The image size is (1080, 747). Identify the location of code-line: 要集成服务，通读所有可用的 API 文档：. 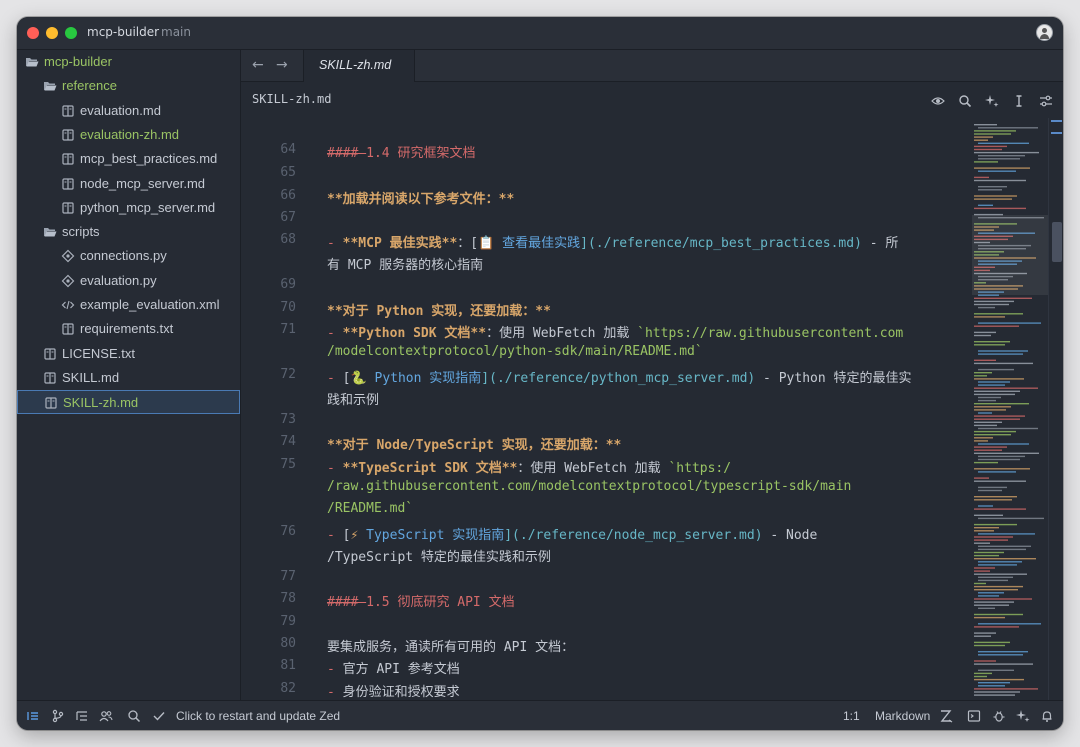
(647, 645).